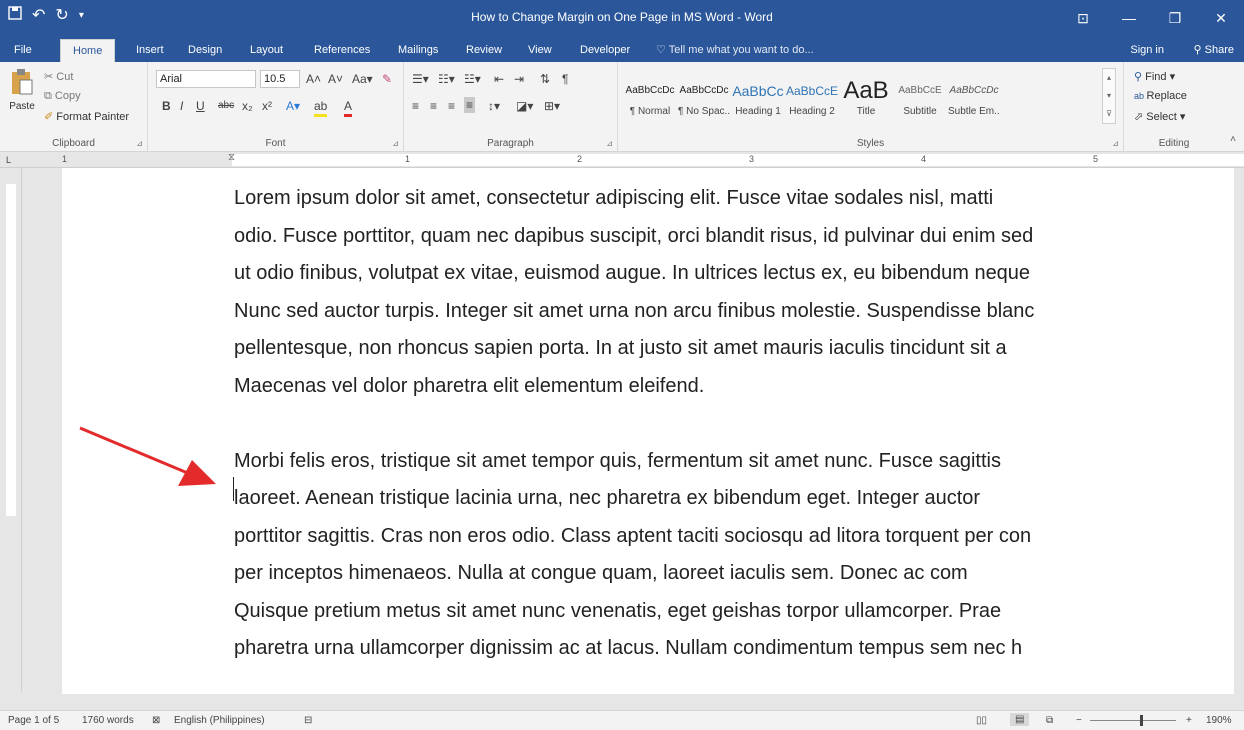  Describe the element at coordinates (342, 50) in the screenshot. I see `tab-references: References` at that location.